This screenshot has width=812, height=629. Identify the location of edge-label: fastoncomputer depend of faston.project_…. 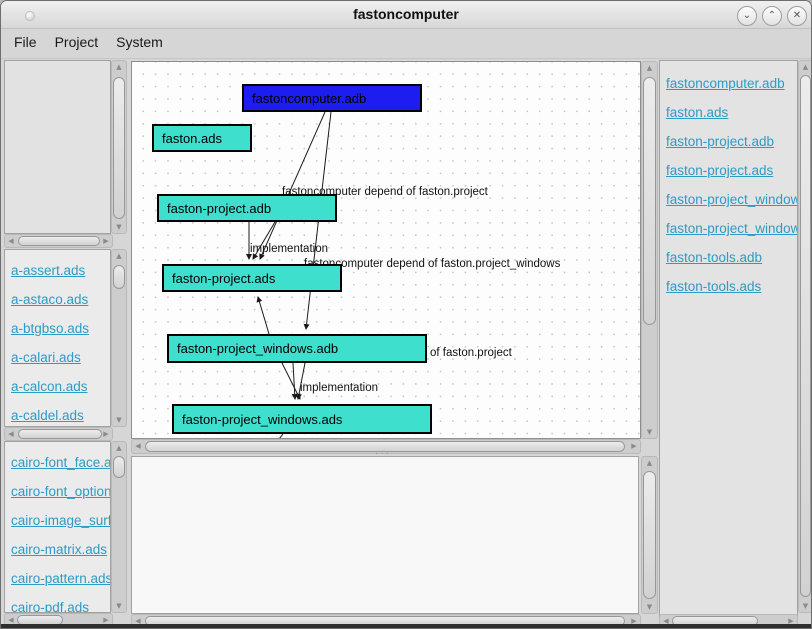
(432, 264).